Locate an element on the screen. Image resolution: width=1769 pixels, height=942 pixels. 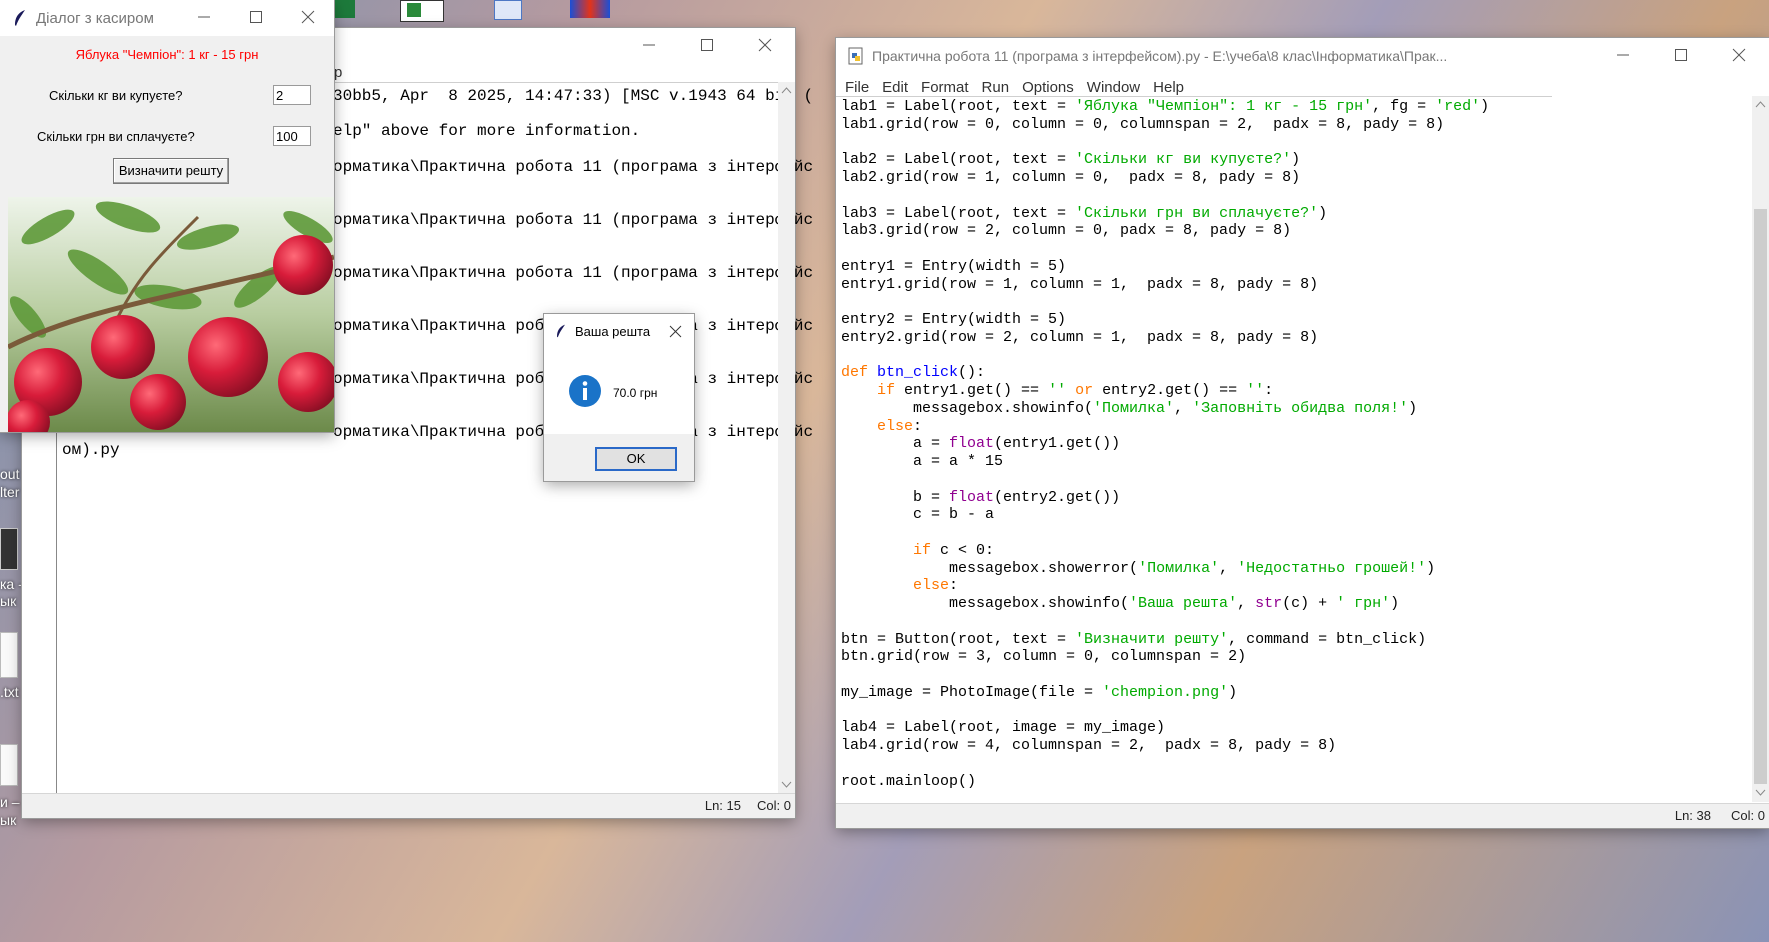
code-token: entry2 = Entry(width = 5) is located at coordinates (954, 319).